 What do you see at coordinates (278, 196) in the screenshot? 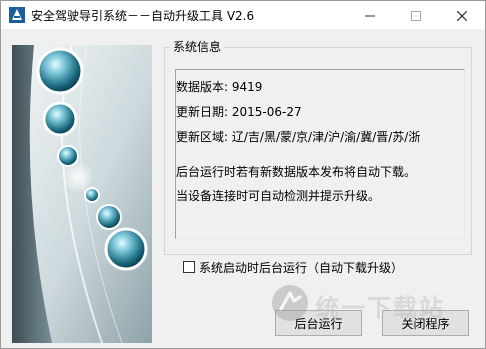
I see `device-detect-note: 当设备连接时可自动检测并提示升级。` at bounding box center [278, 196].